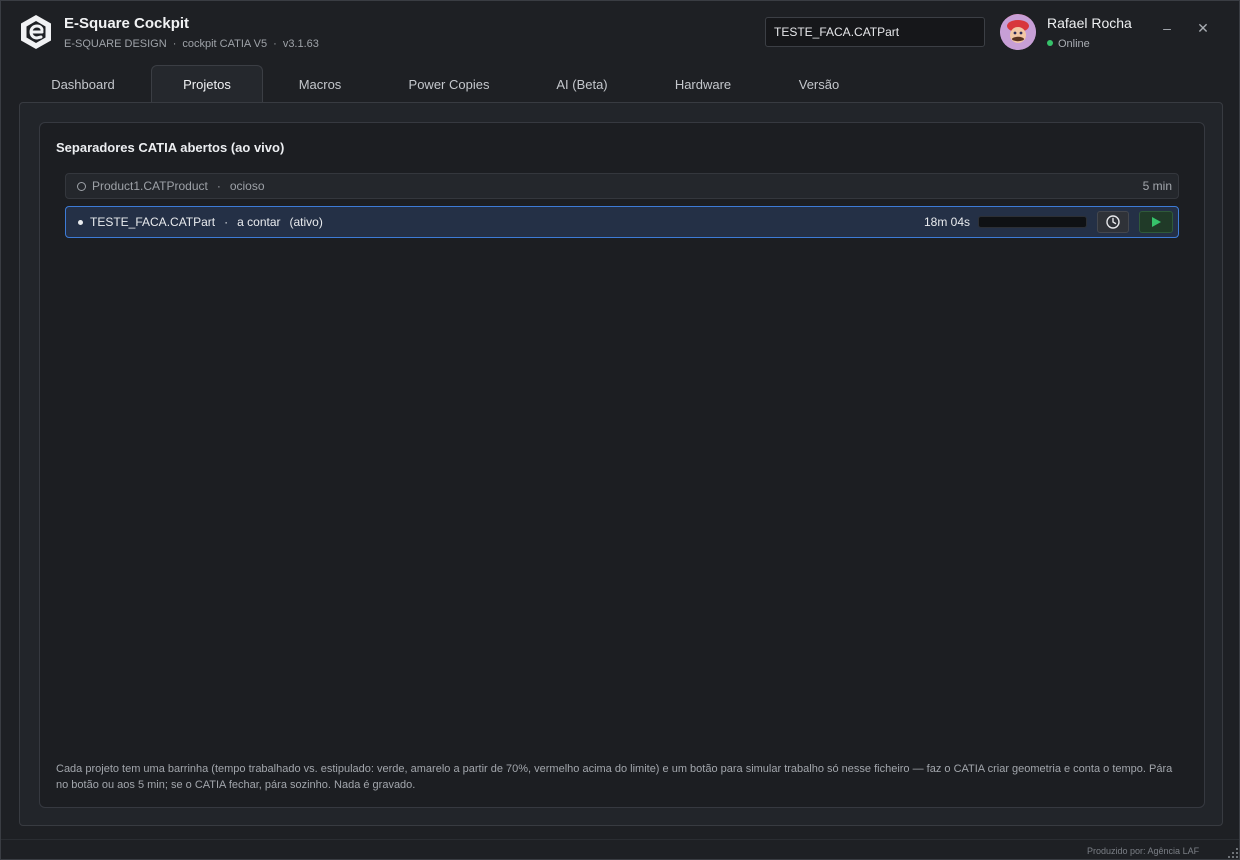 This screenshot has height=860, width=1240. I want to click on status-divider, so click(620, 839).